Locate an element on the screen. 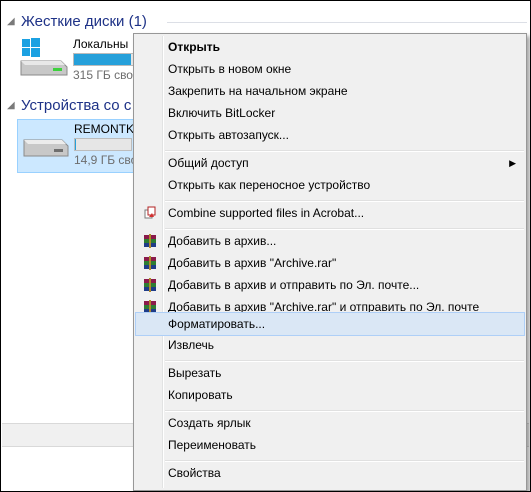 The width and height of the screenshot is (531, 492). menu-item-label: Вырезать is located at coordinates (195, 373).